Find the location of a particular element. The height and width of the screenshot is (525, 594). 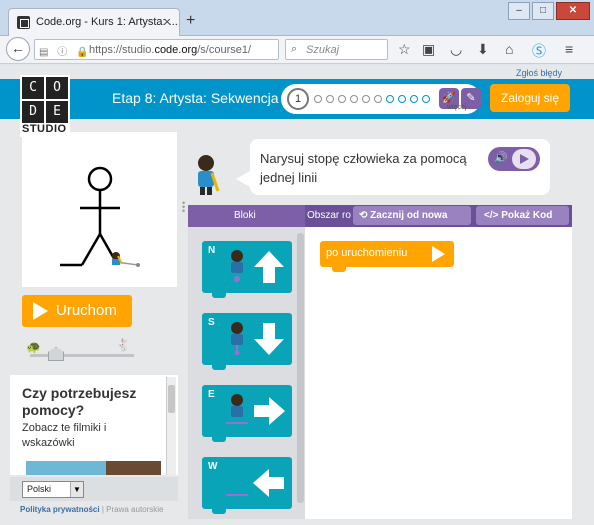

arrow-down-icon is located at coordinates (269, 339).